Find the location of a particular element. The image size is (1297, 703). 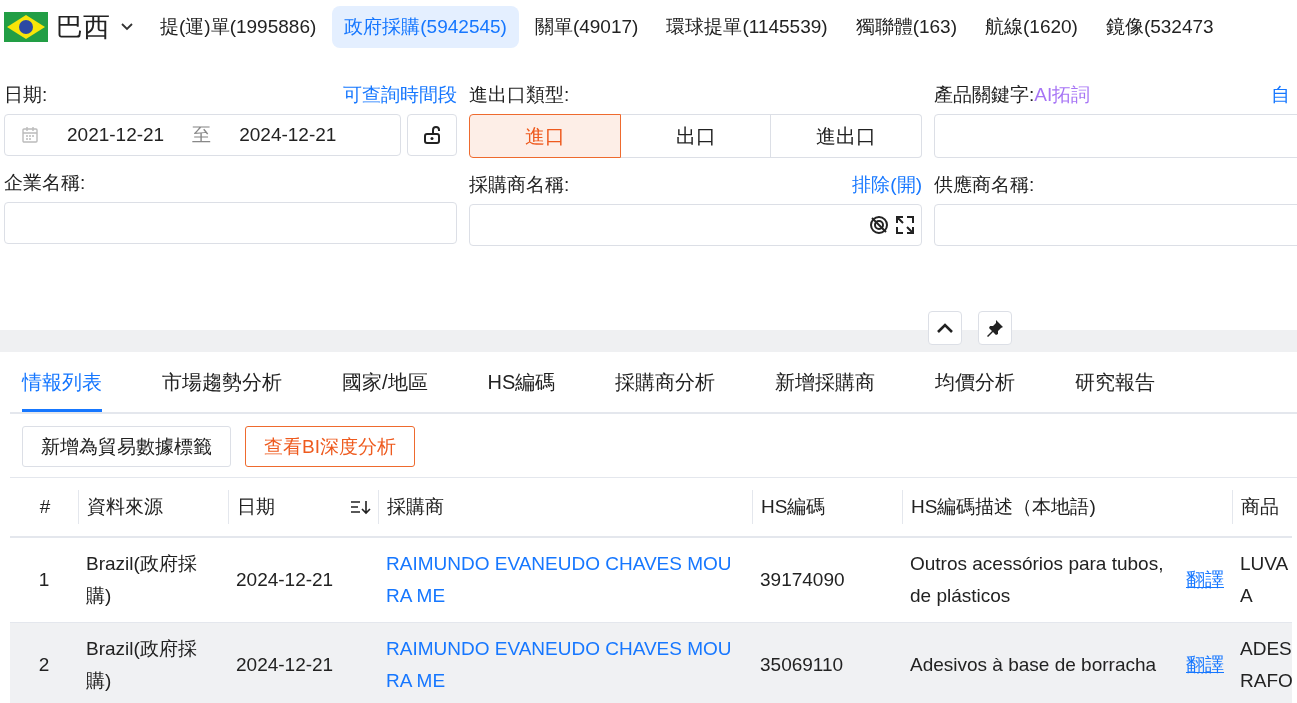

sort-icon is located at coordinates (361, 507).